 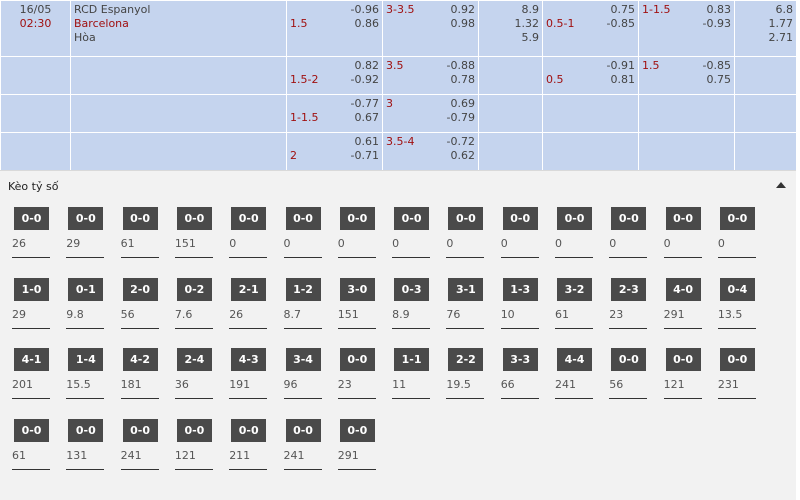 I want to click on under-odds: 0.98, so click(x=463, y=24).